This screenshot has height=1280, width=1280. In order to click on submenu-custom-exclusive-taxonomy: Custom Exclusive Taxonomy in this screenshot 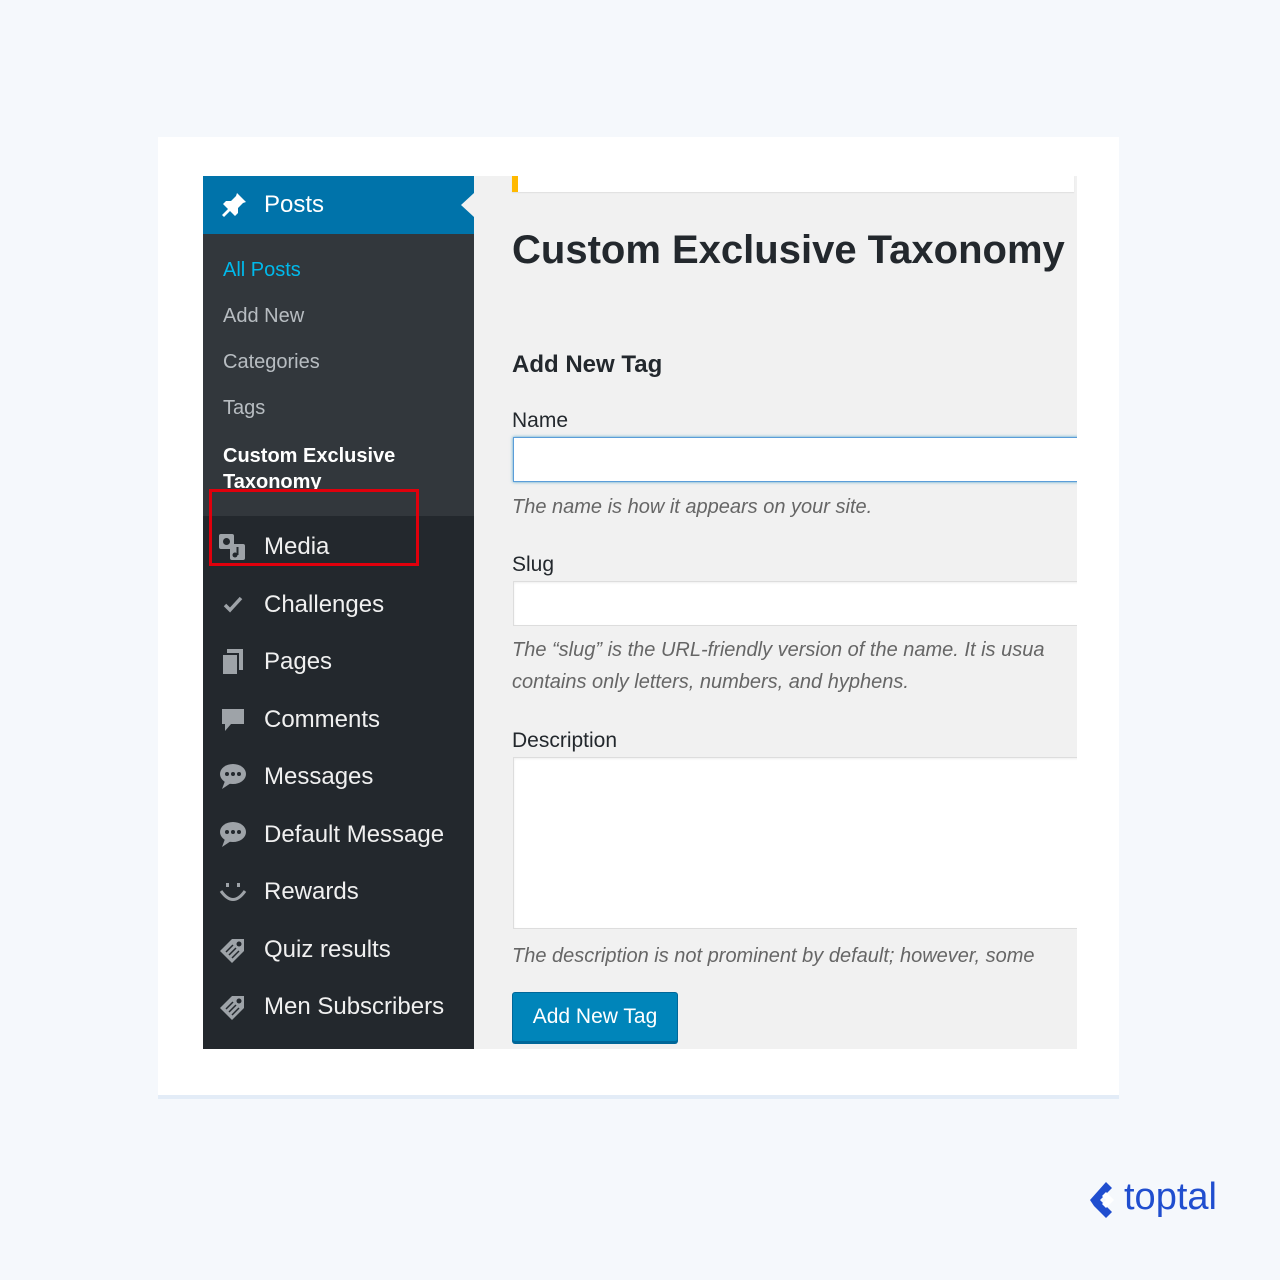, I will do `click(309, 469)`.